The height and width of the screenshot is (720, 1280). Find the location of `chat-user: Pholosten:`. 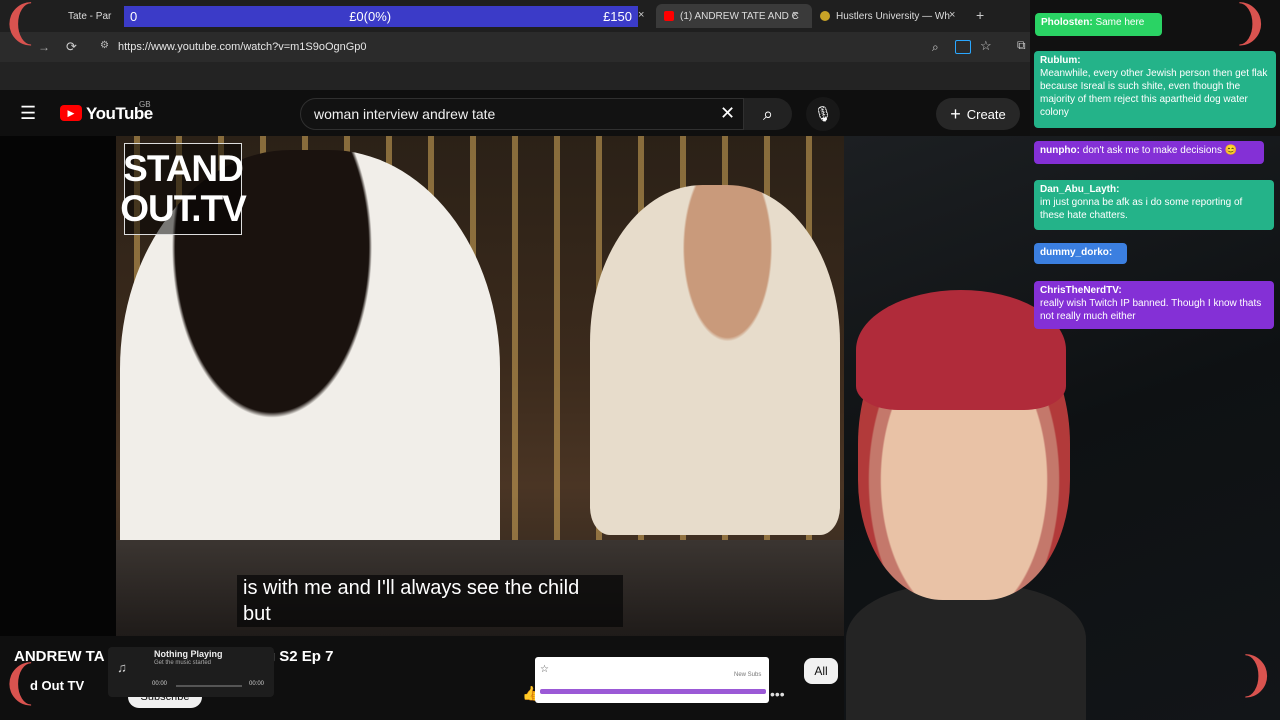

chat-user: Pholosten: is located at coordinates (1067, 22).